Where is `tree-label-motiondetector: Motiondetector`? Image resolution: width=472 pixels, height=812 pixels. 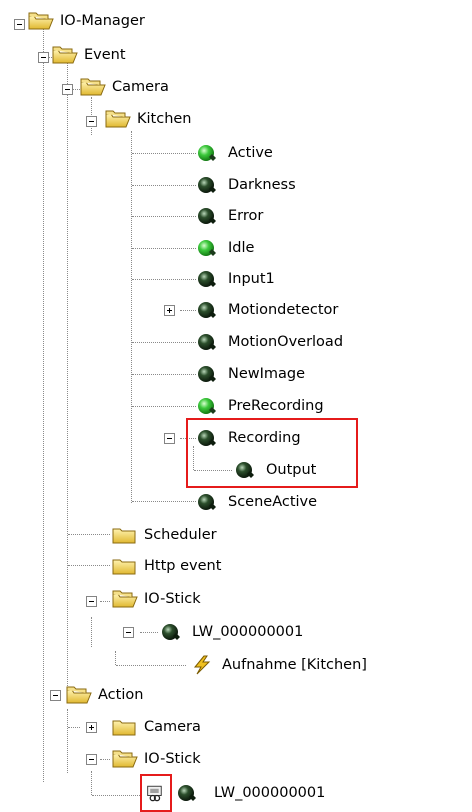
tree-label-motiondetector: Motiondetector is located at coordinates (283, 310).